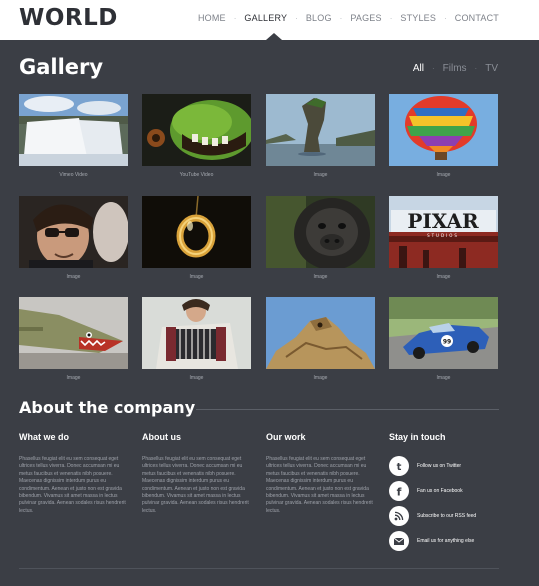 This screenshot has width=539, height=586. What do you see at coordinates (61, 67) in the screenshot?
I see `gallery-title: Gallery` at bounding box center [61, 67].